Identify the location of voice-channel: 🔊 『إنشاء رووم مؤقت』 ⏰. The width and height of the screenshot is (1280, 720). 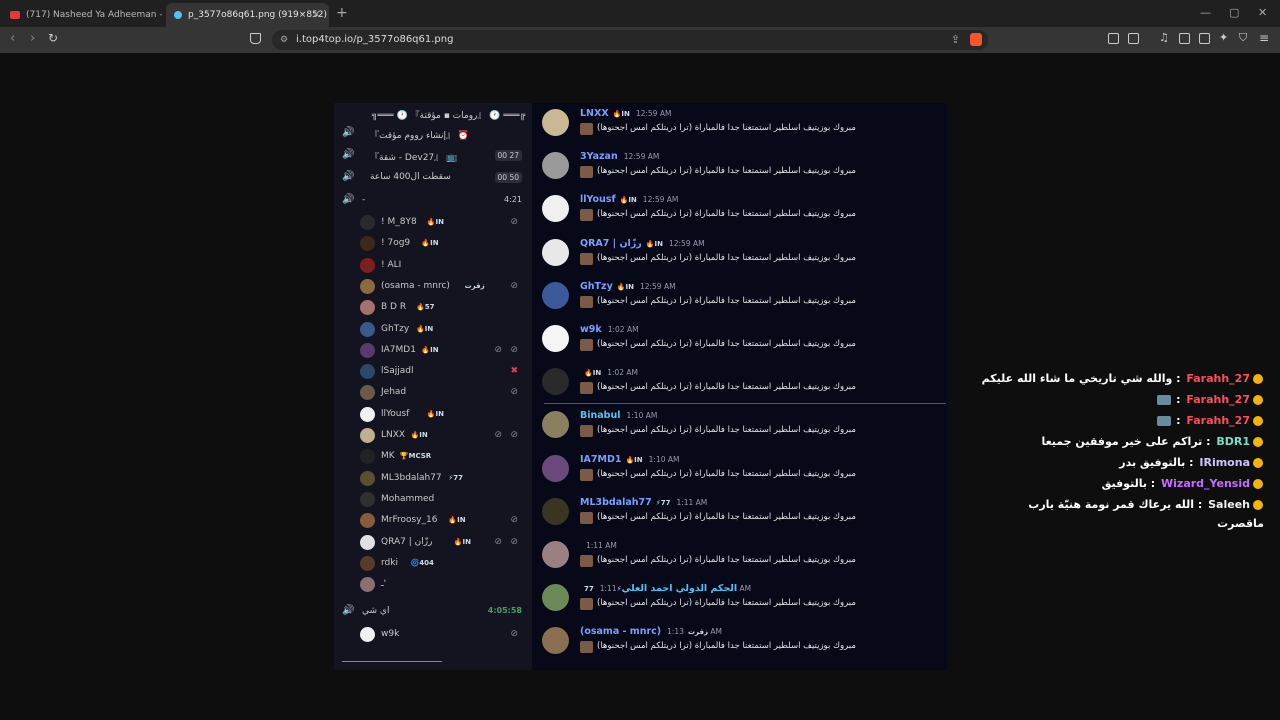
(433, 134).